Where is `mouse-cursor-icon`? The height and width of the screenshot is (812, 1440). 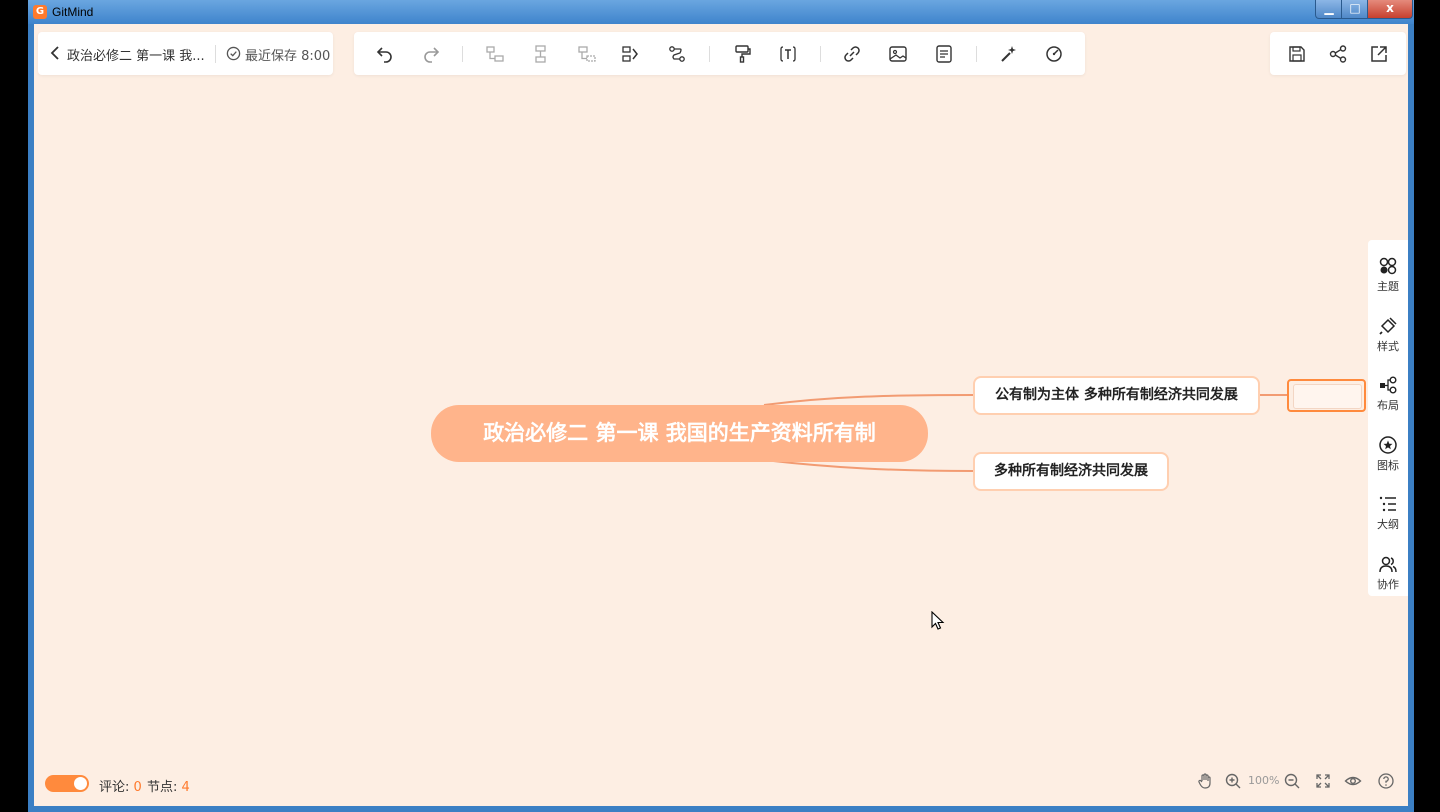
mouse-cursor-icon is located at coordinates (938, 622).